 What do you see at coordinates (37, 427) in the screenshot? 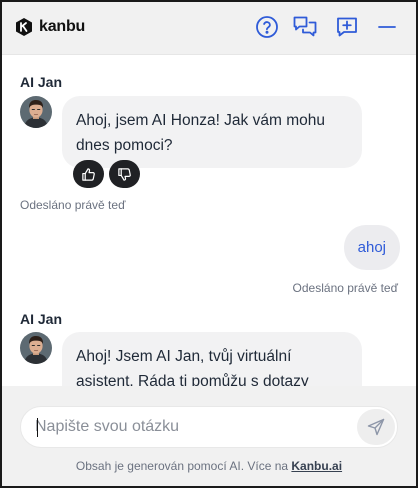
I see `text-caret` at bounding box center [37, 427].